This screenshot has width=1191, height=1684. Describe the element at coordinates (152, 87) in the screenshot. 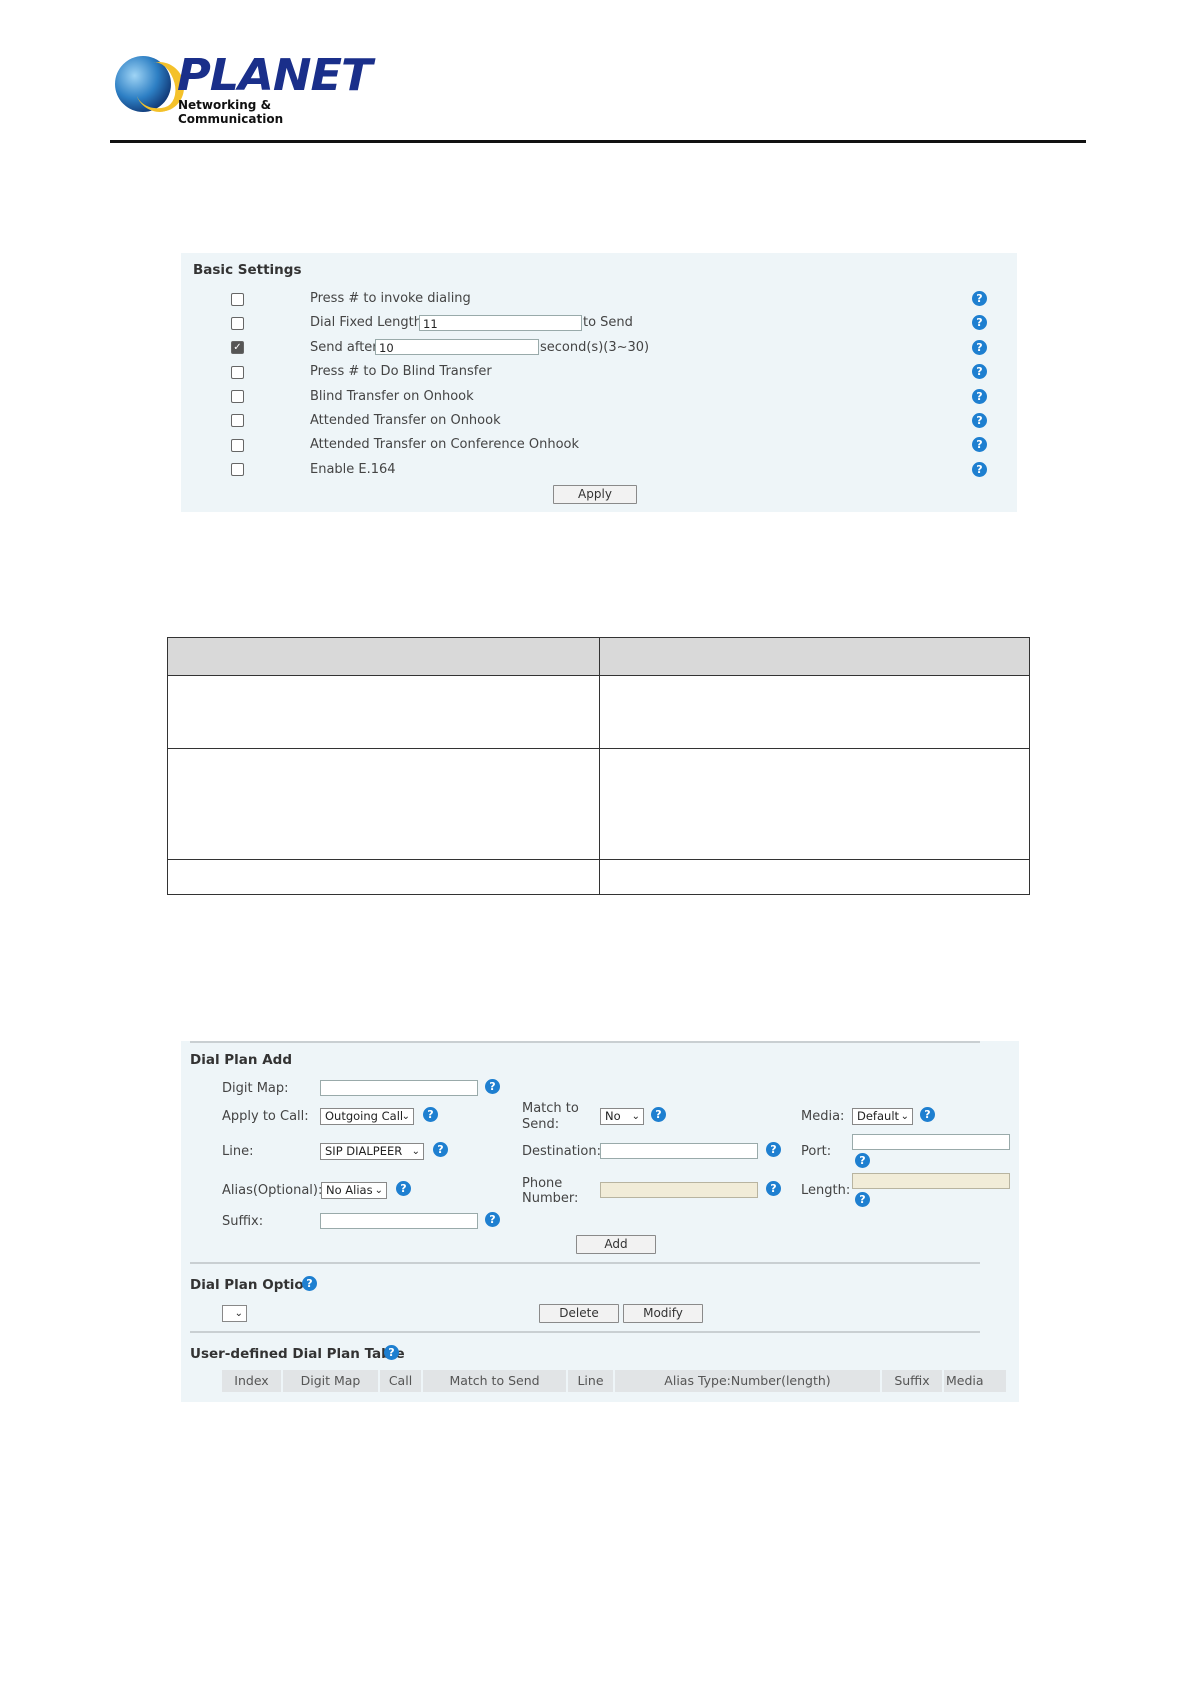

I see `globe-logo-icon` at that location.